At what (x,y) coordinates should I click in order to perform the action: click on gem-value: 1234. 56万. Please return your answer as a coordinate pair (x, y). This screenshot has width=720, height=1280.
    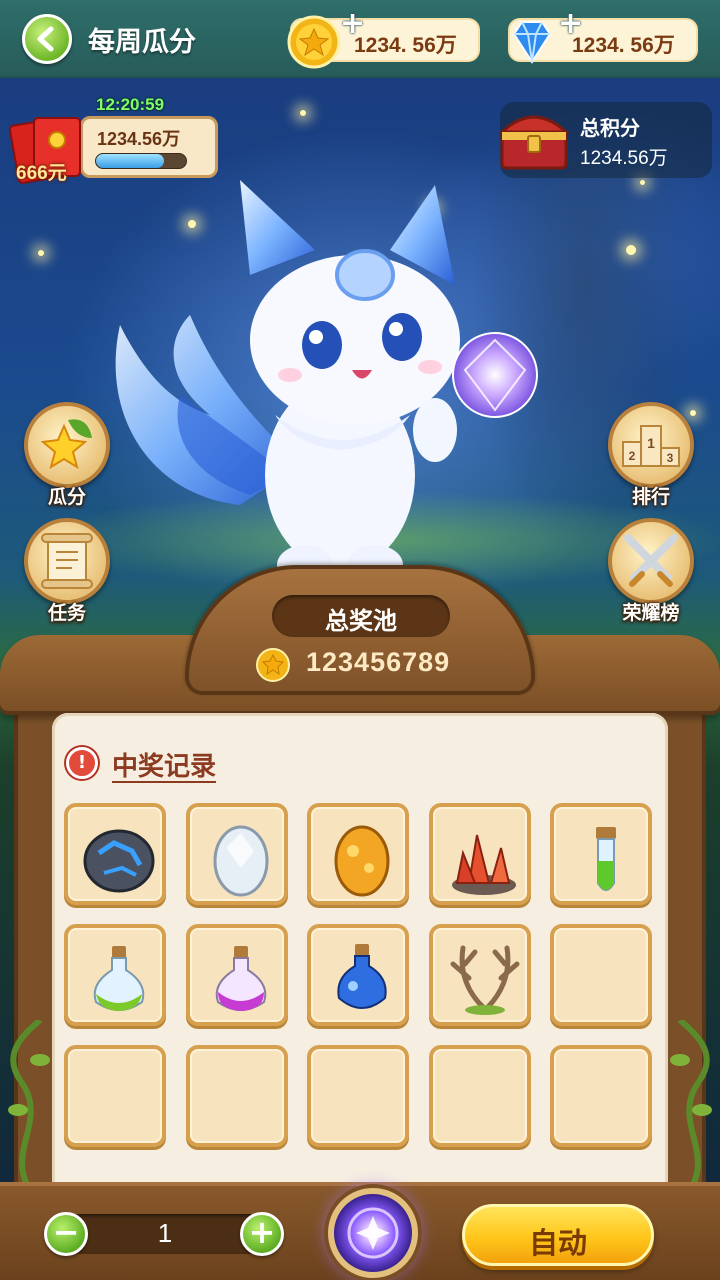
    Looking at the image, I should click on (623, 45).